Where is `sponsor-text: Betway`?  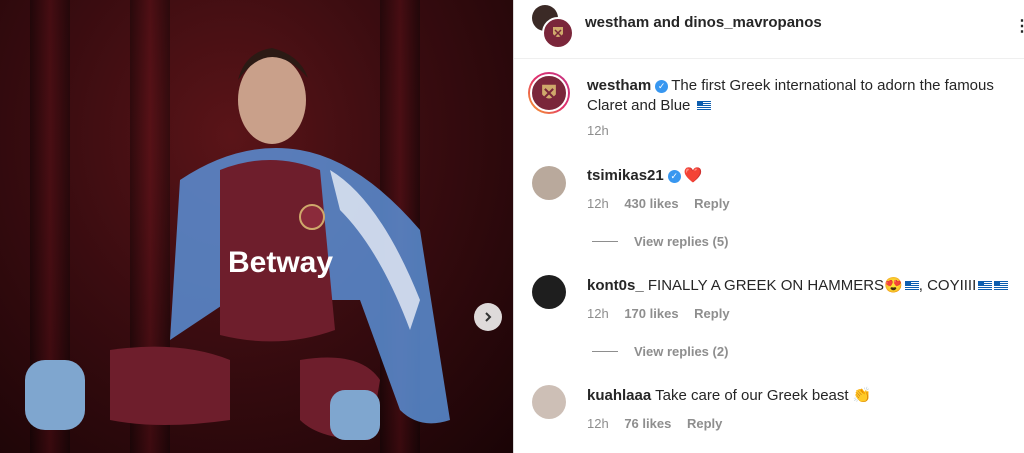
sponsor-text: Betway is located at coordinates (280, 262).